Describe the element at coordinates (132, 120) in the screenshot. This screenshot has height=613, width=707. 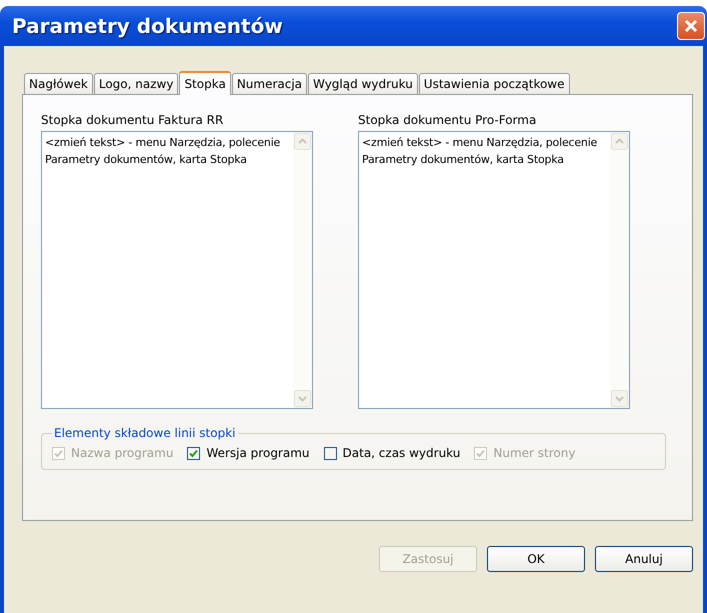
I see `field-label: Stopka dokumentu Faktura RR` at that location.